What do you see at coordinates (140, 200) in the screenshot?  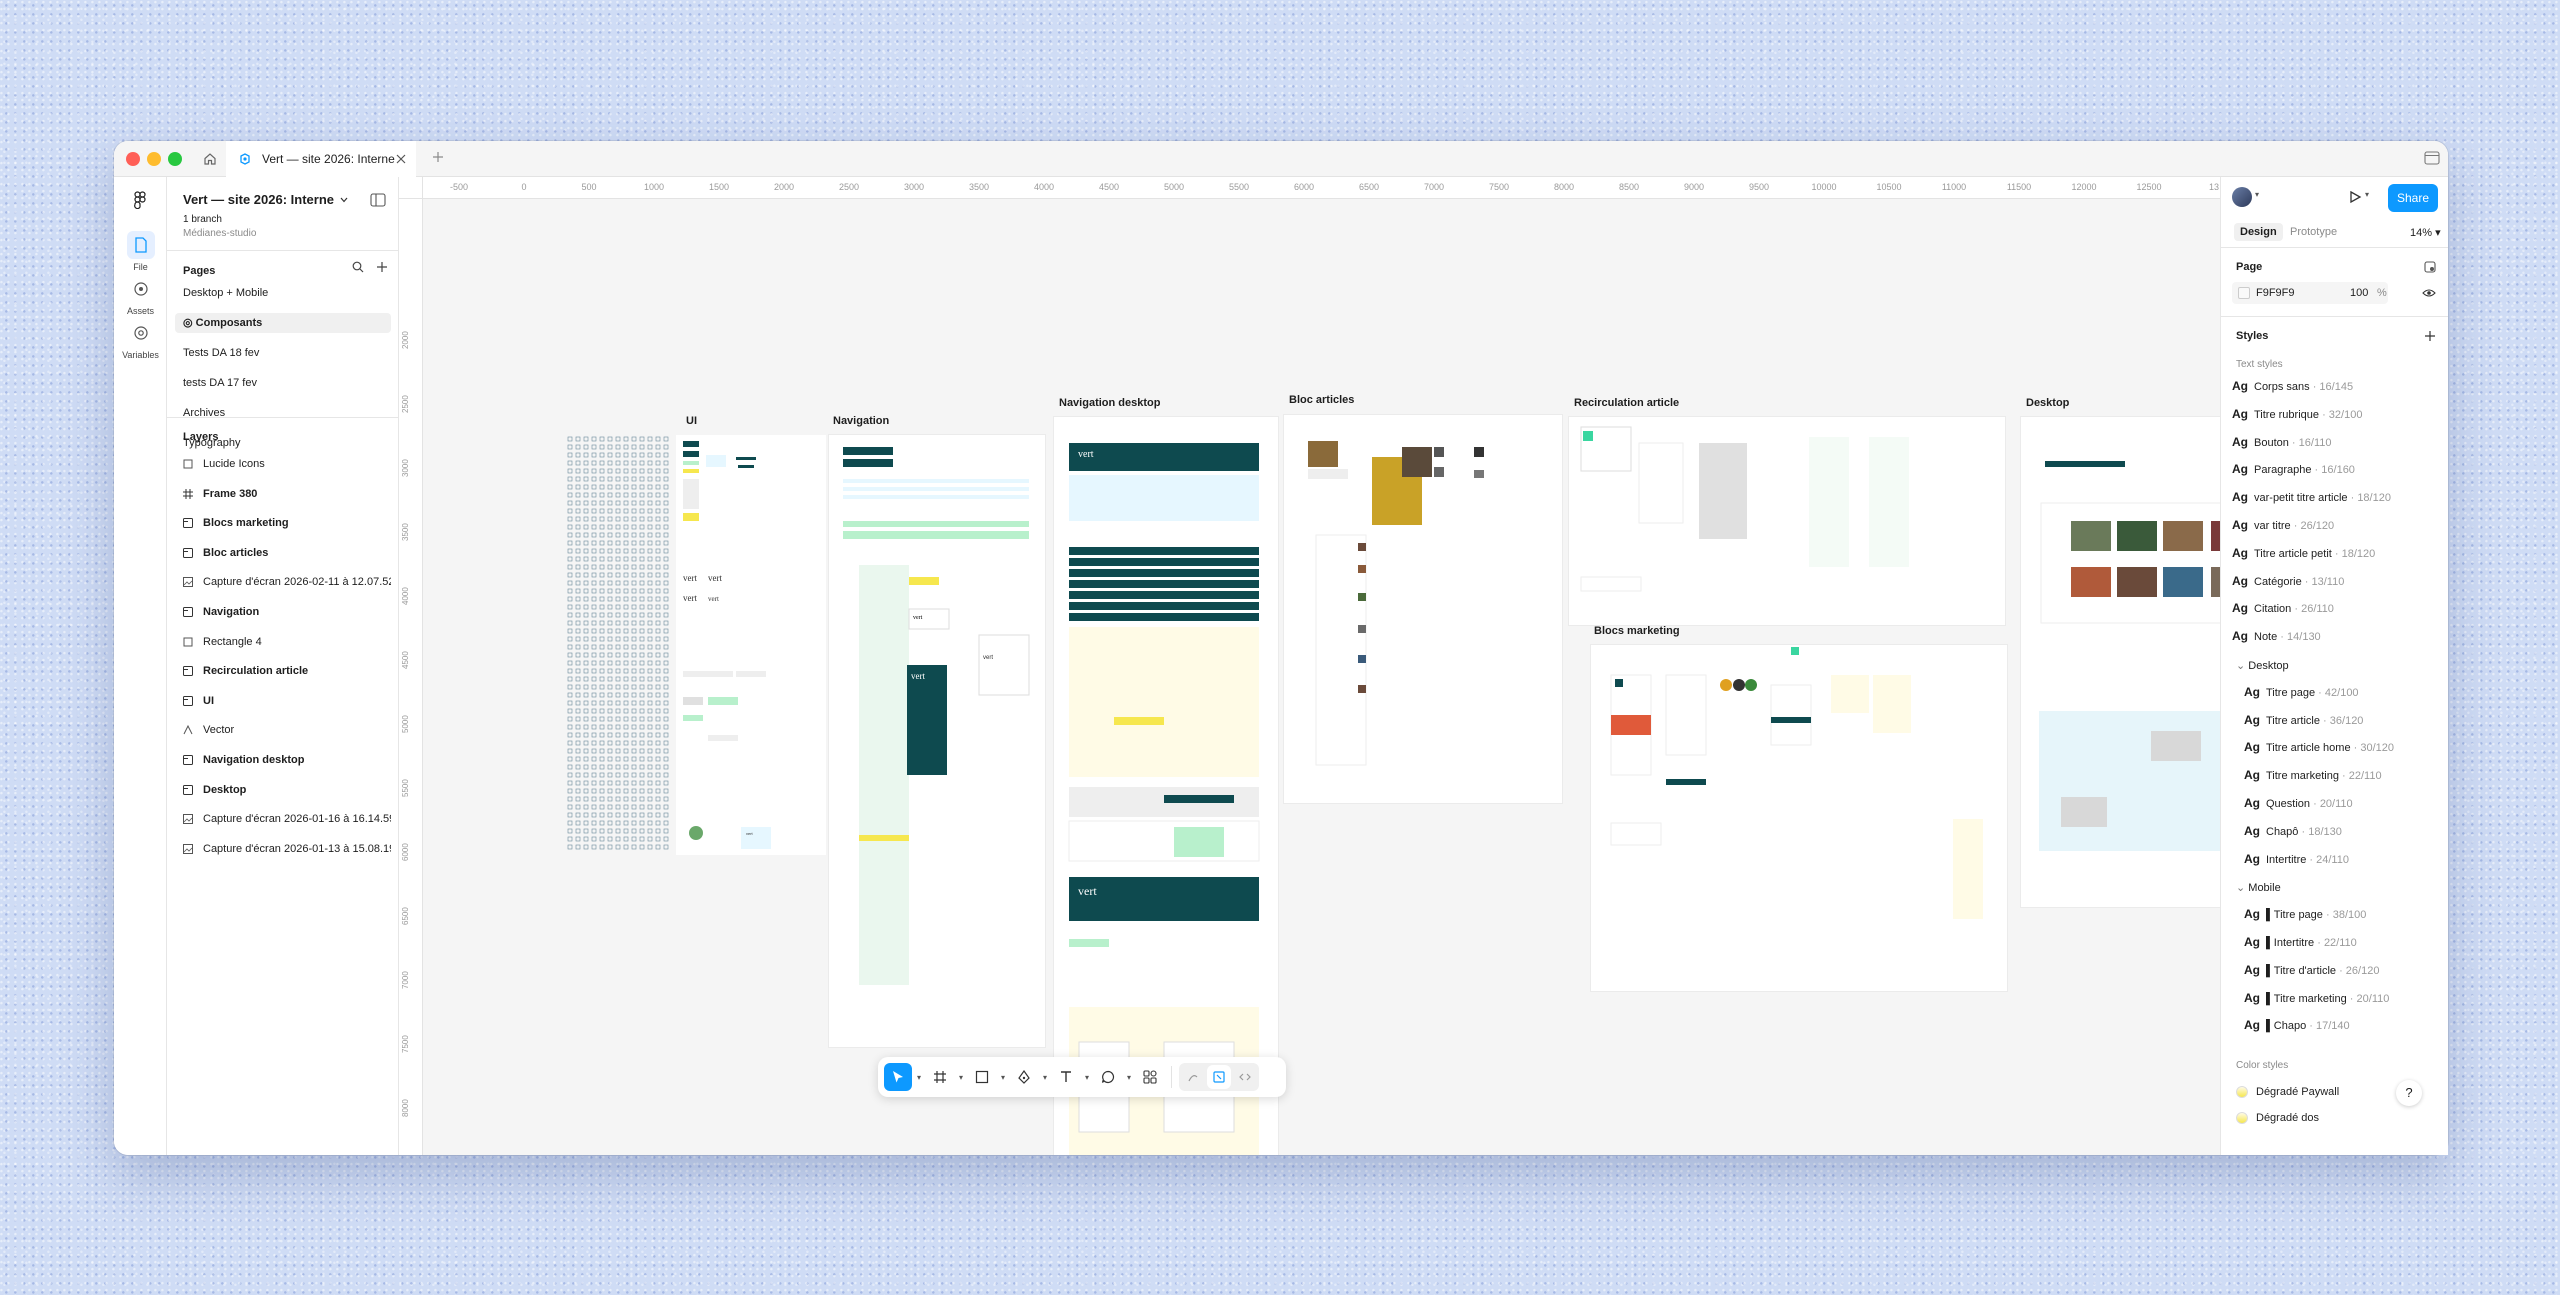 I see `figma-logo-icon` at bounding box center [140, 200].